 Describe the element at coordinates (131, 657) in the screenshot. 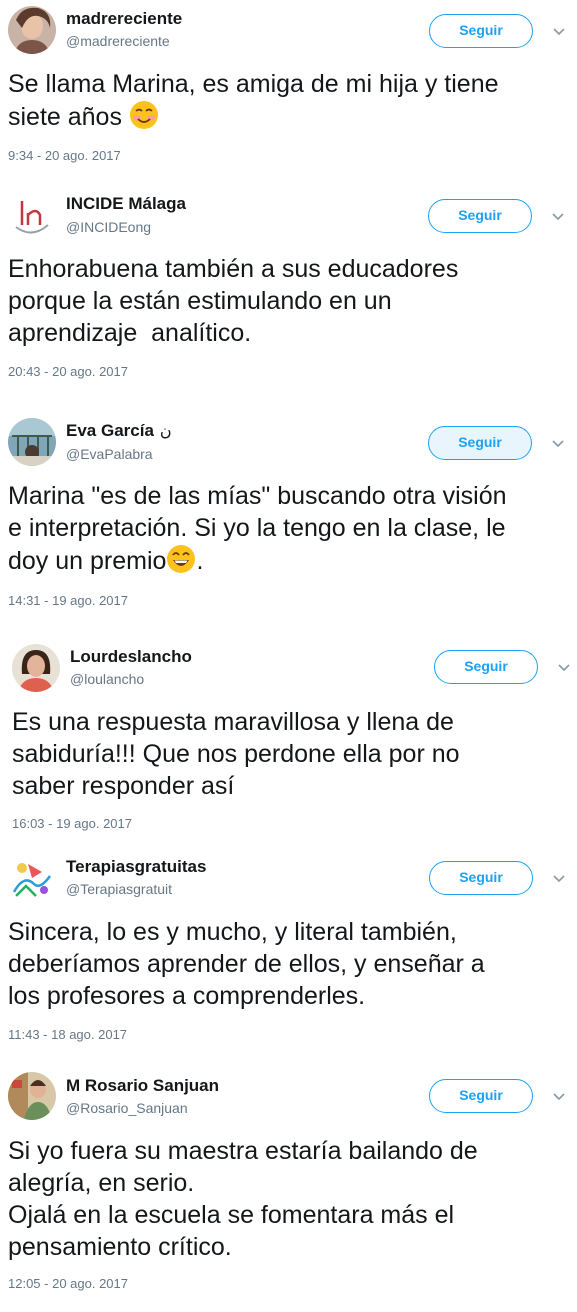

I see `author-name: Lourdeslancho` at that location.